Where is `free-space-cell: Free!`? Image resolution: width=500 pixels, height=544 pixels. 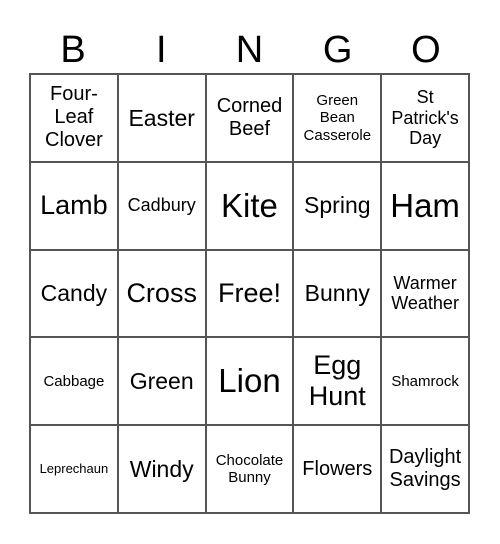
free-space-cell: Free! is located at coordinates (249, 293).